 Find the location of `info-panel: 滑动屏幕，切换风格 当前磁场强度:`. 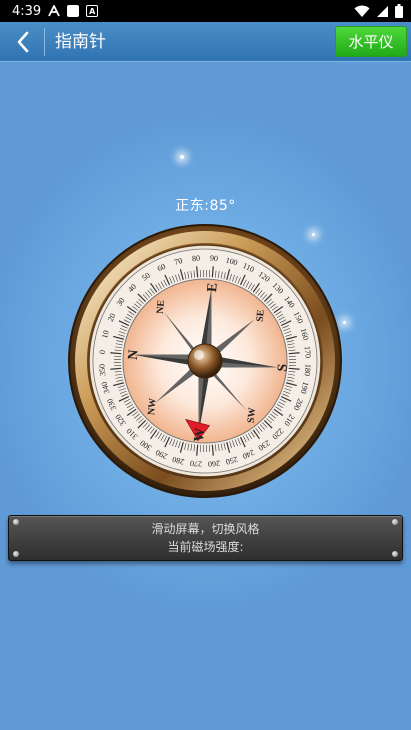

info-panel: 滑动屏幕，切换风格 当前磁场强度: is located at coordinates (205, 538).